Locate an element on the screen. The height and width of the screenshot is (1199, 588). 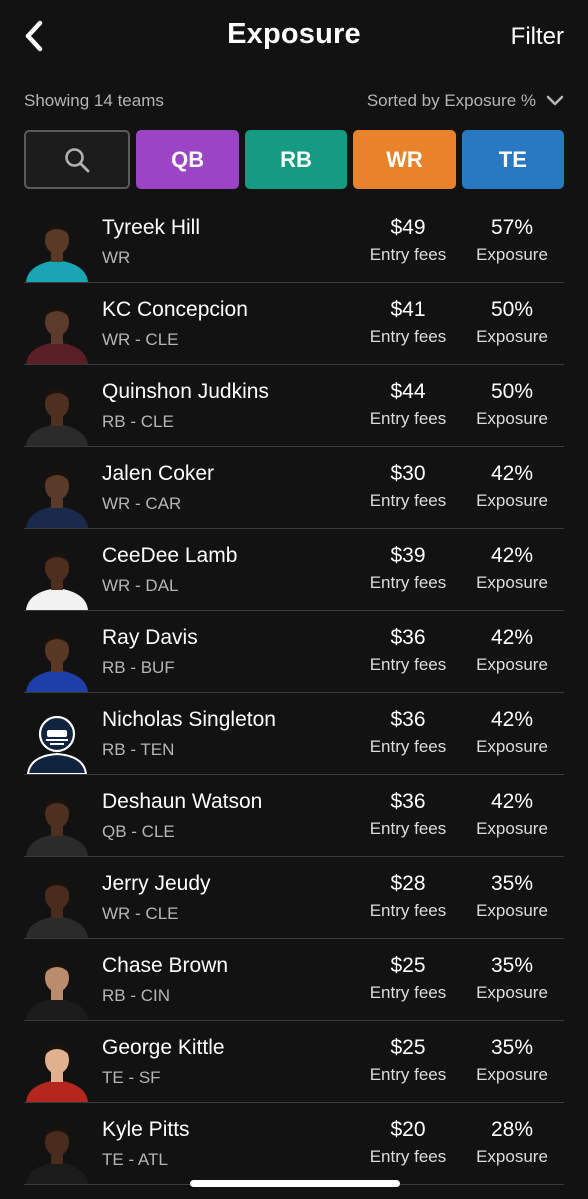
player-name: Ray Davis is located at coordinates (150, 637).